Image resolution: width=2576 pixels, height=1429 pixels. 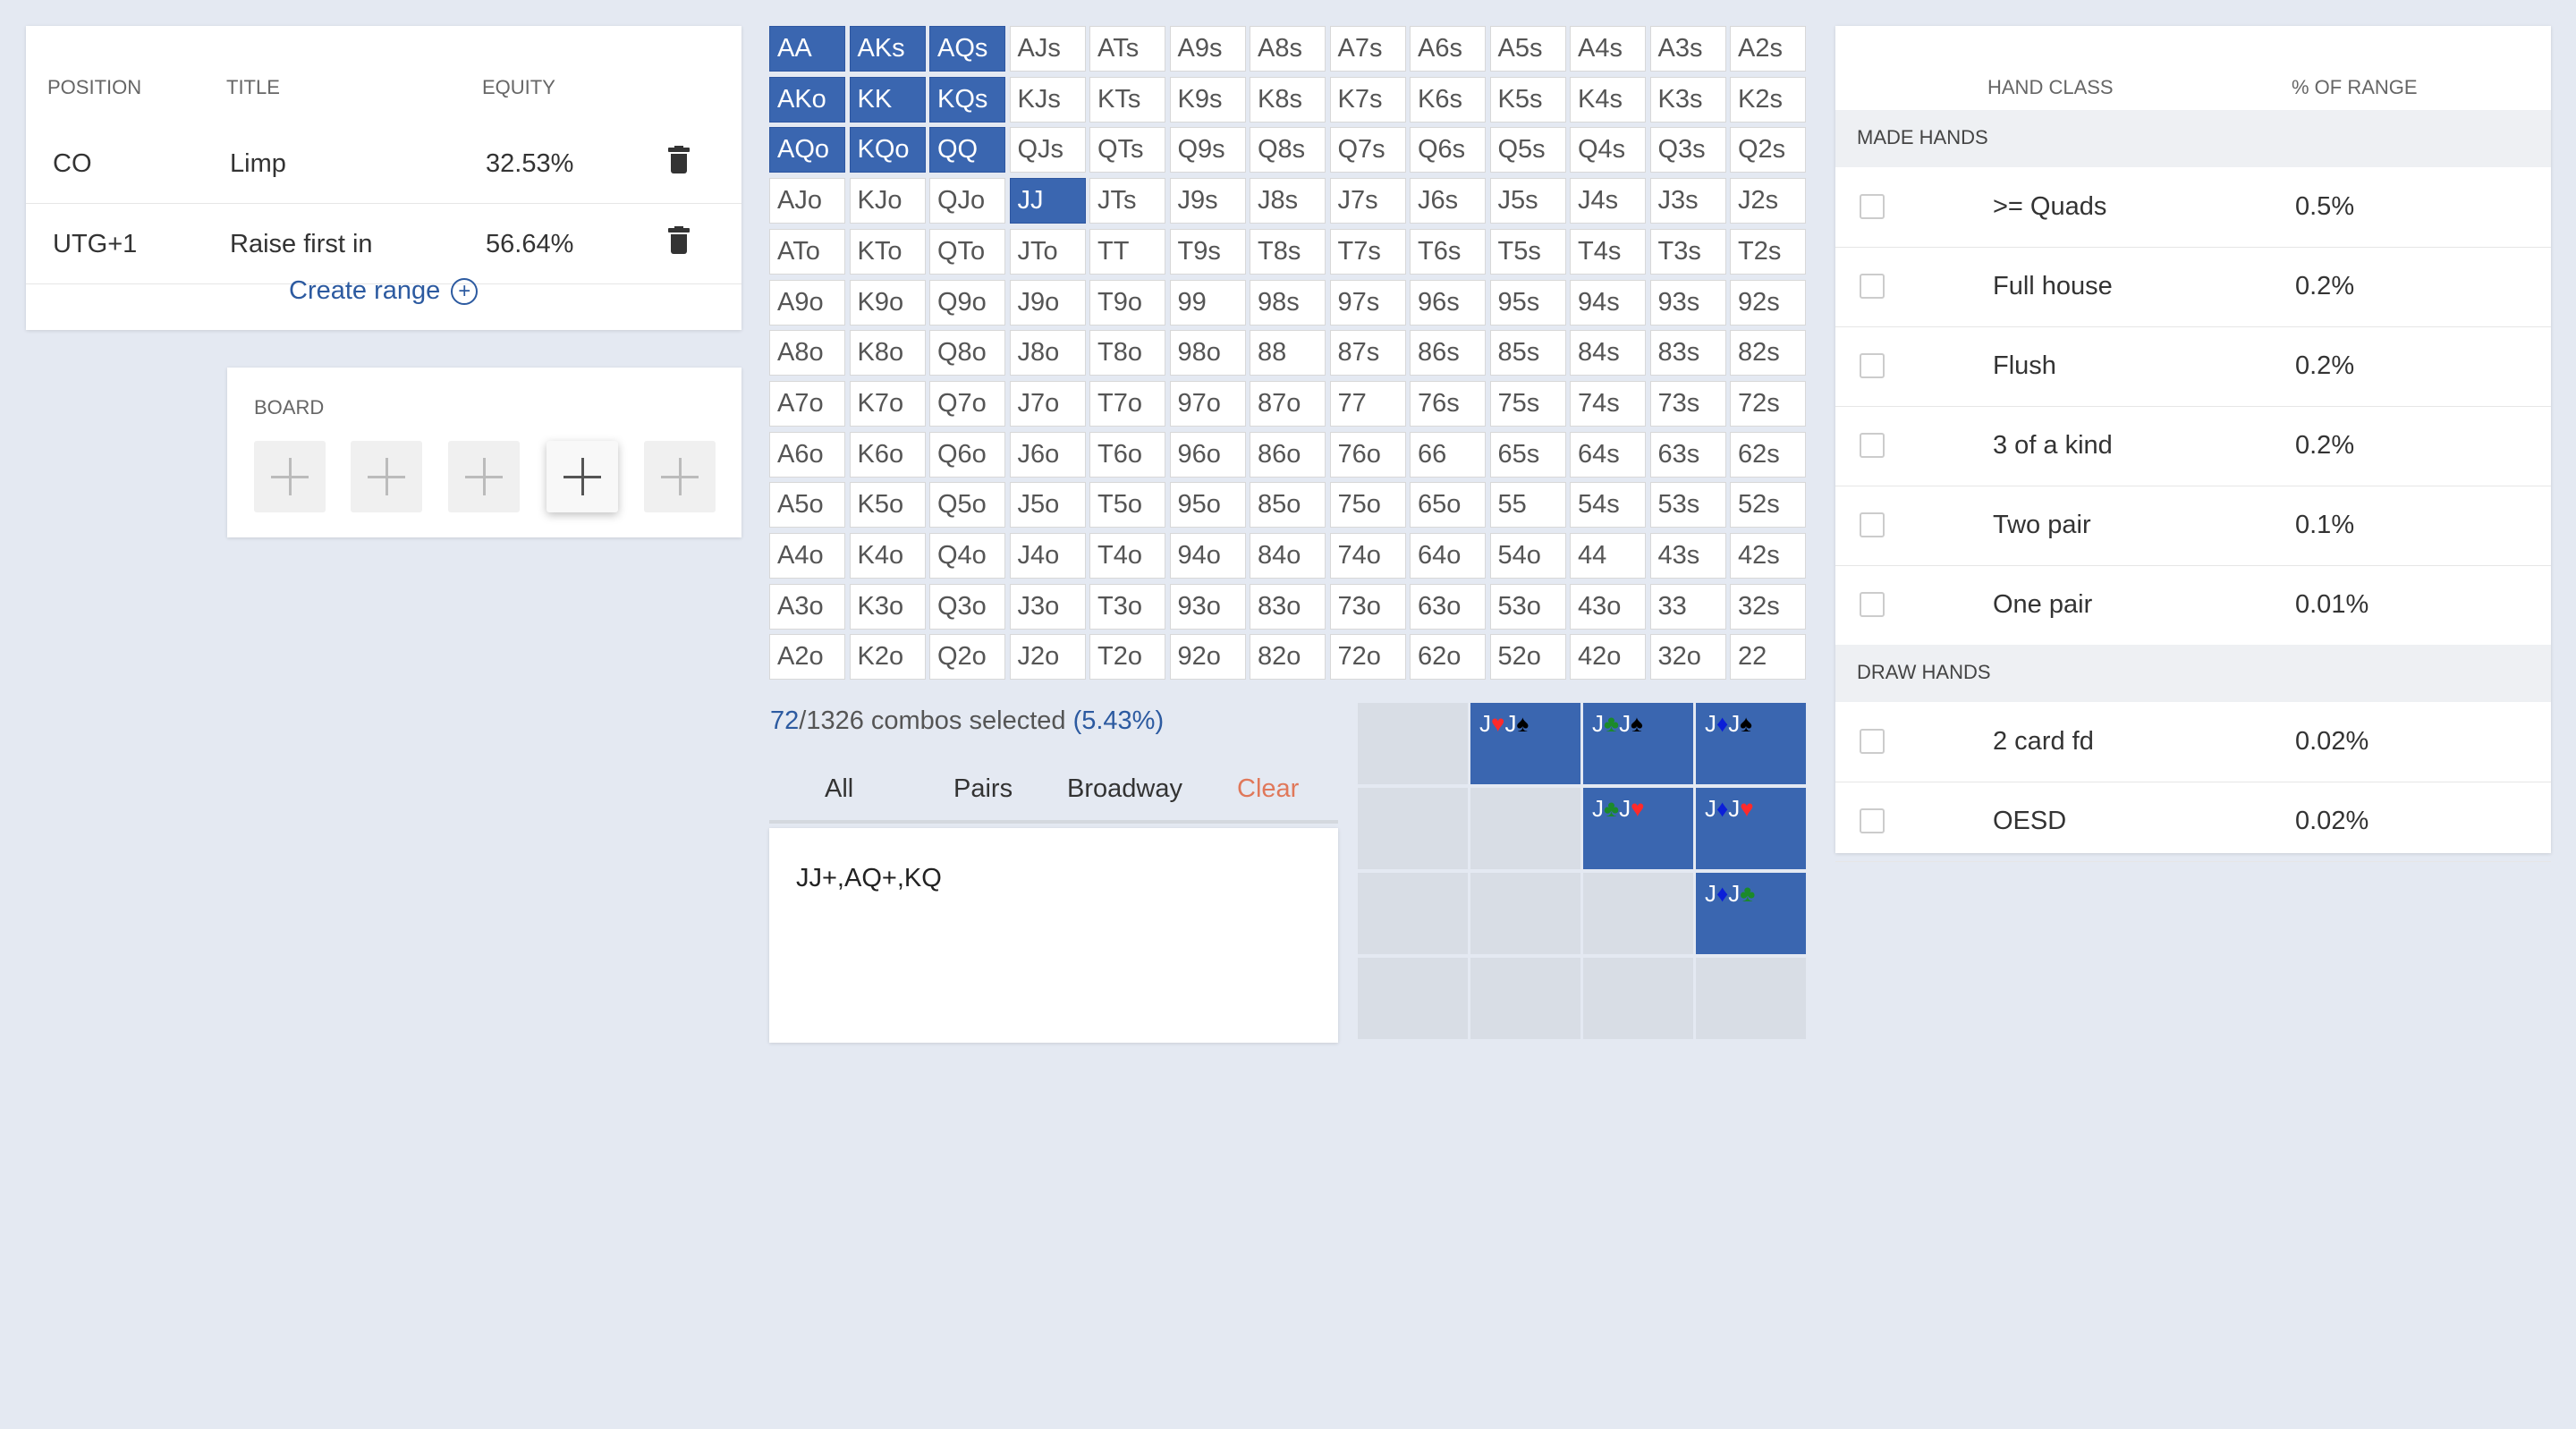 What do you see at coordinates (1207, 606) in the screenshot?
I see `hand-cell: 93o` at bounding box center [1207, 606].